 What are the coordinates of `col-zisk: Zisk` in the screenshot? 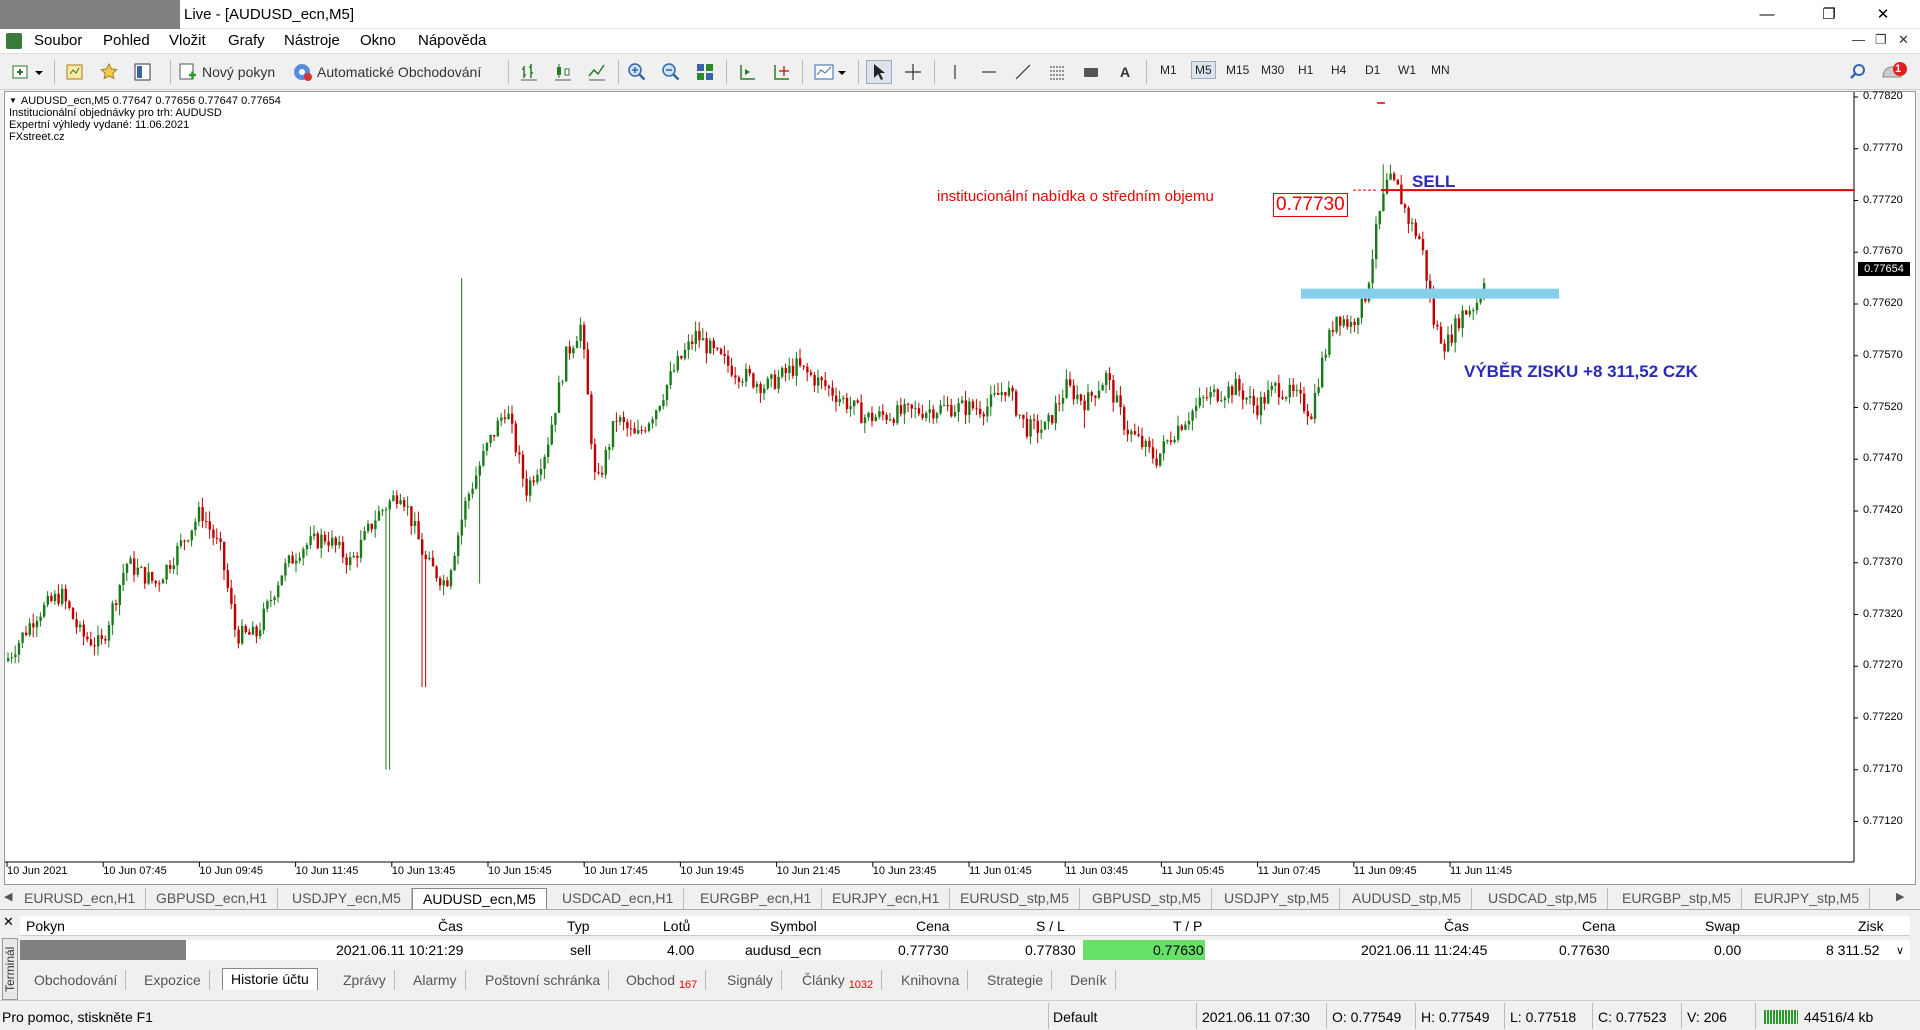 It's located at (1871, 926).